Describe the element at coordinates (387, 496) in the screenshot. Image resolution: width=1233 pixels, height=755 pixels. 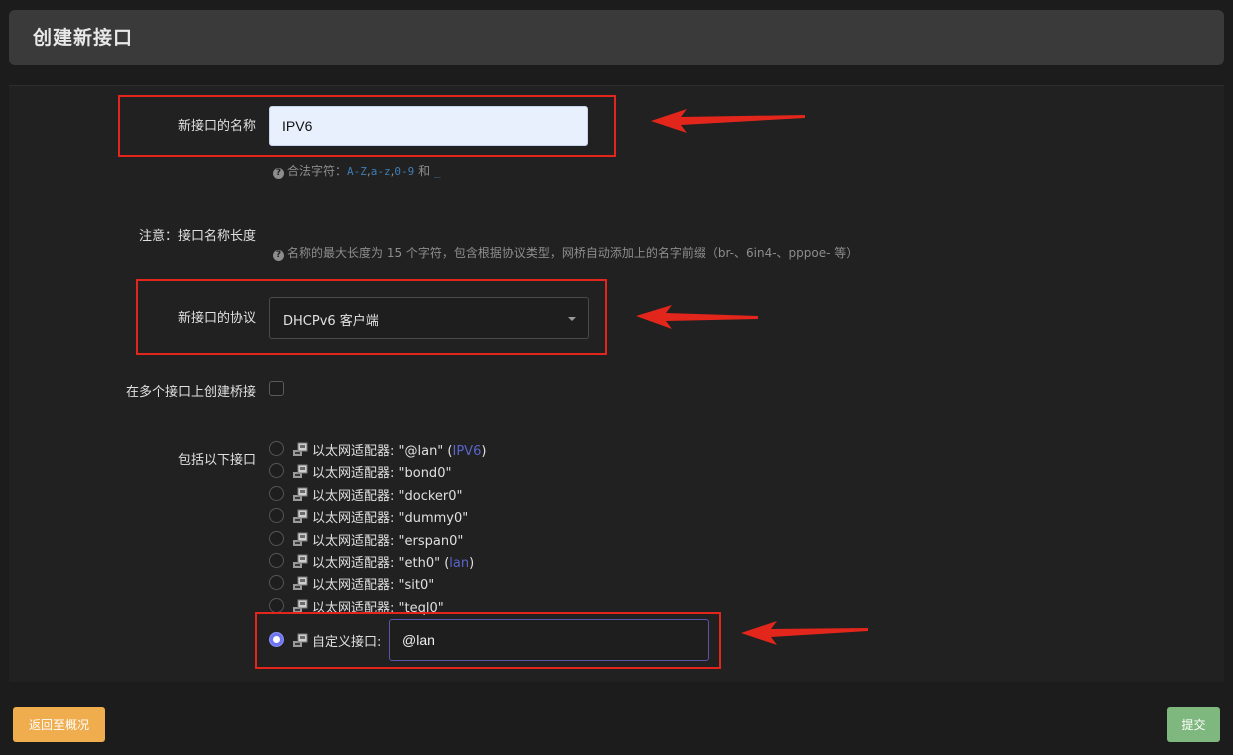
I see `interface-option-label: 以太网适配器: "docker0"` at that location.